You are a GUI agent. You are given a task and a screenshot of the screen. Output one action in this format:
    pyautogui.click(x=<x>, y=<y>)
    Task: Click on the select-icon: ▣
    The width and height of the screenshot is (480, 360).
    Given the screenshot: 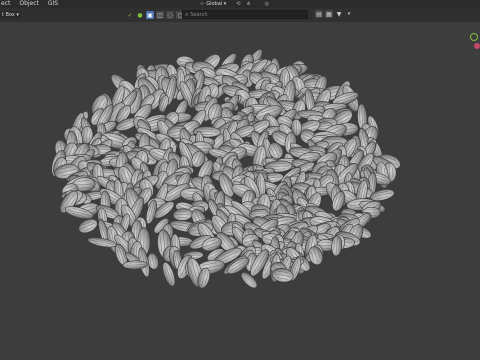 What is the action you would take?
    pyautogui.click(x=150, y=15)
    